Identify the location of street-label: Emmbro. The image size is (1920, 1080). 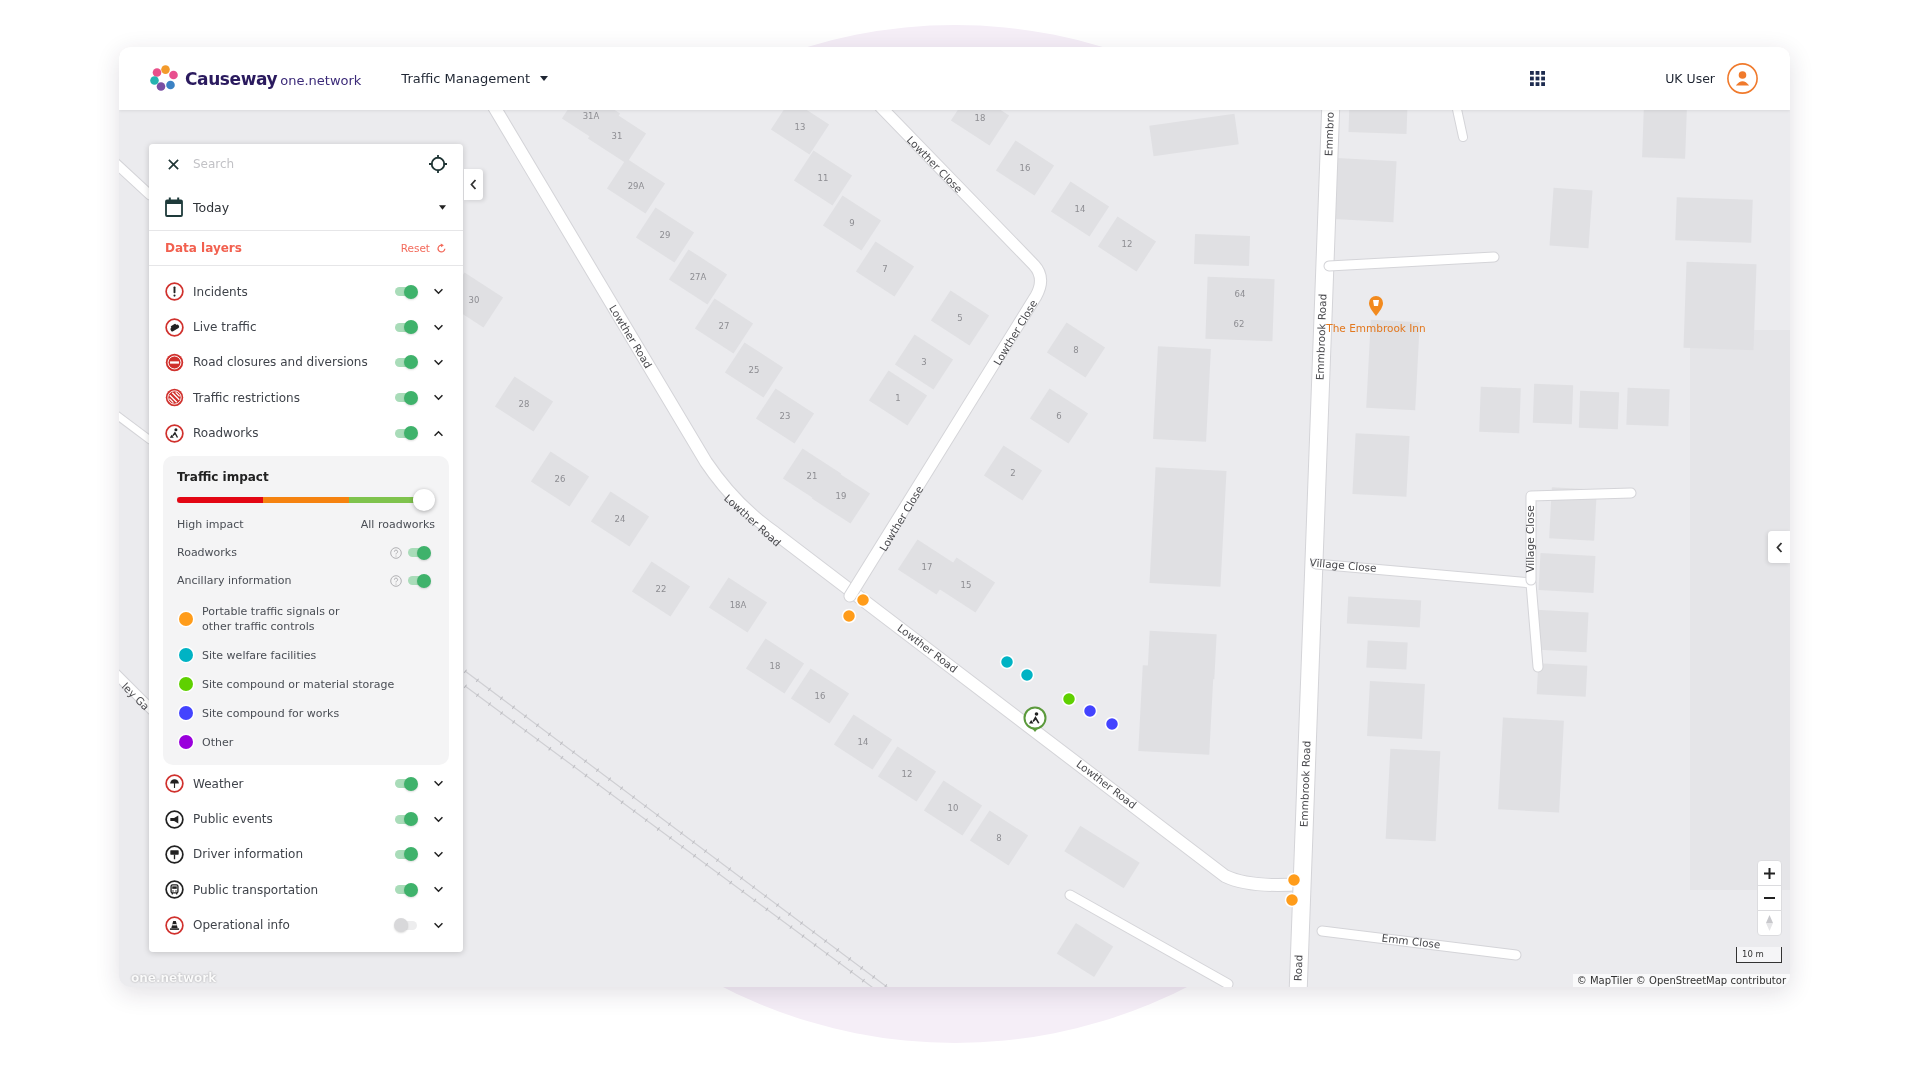
(1329, 134).